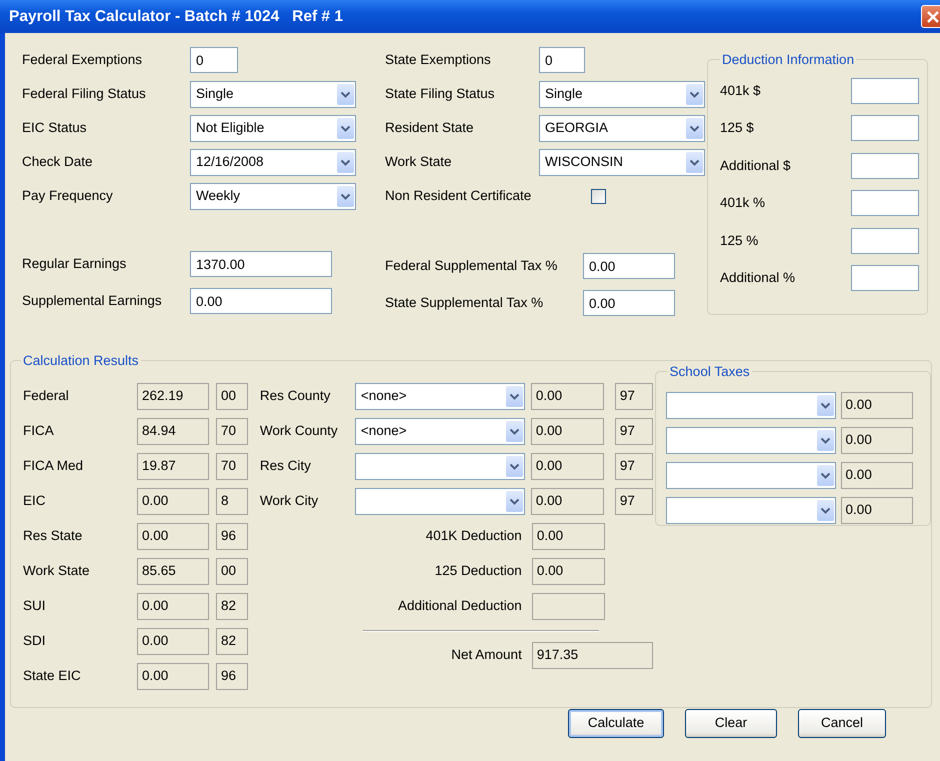  Describe the element at coordinates (758, 278) in the screenshot. I see `field-label: Additional %` at that location.